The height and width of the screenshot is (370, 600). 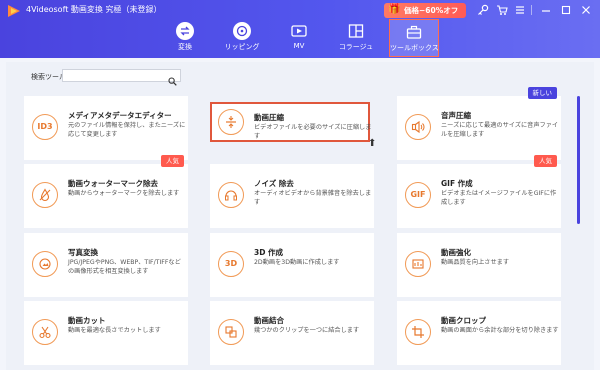 I want to click on search-icon, so click(x=172, y=80).